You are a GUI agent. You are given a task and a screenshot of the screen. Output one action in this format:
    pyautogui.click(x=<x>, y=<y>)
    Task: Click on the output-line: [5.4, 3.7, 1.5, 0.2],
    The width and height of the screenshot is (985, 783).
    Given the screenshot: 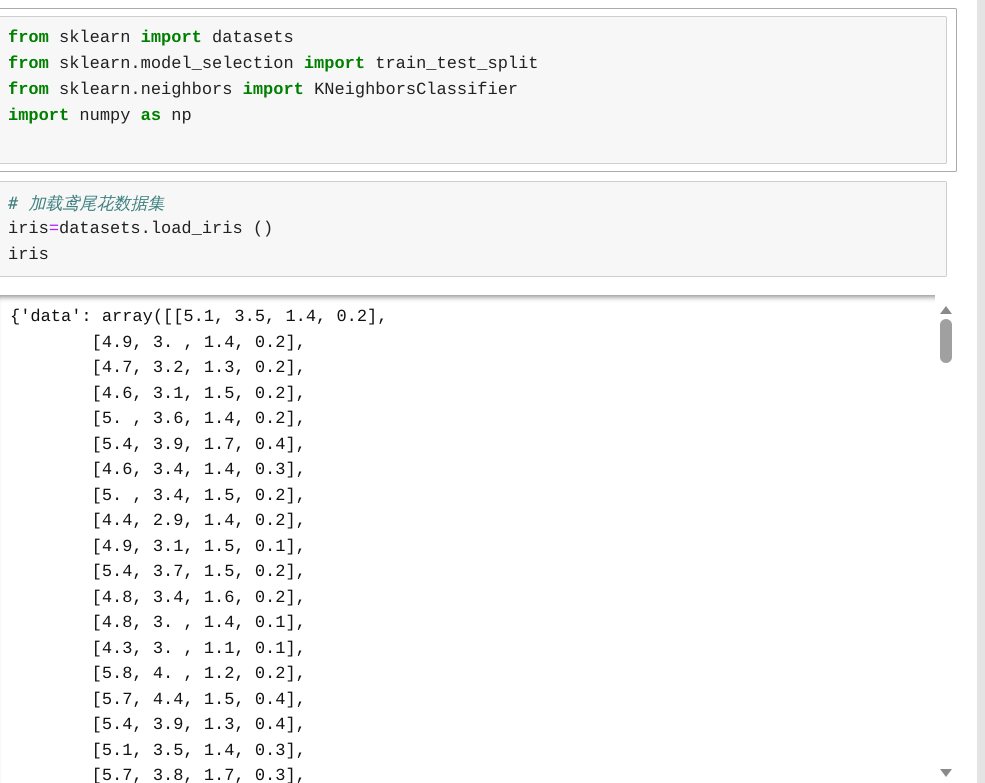 What is the action you would take?
    pyautogui.click(x=198, y=573)
    